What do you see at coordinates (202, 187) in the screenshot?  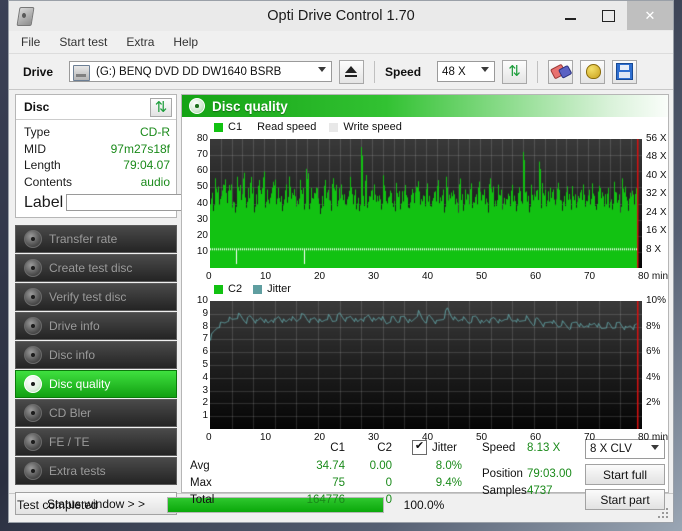 I see `axis-tick-label: 50` at bounding box center [202, 187].